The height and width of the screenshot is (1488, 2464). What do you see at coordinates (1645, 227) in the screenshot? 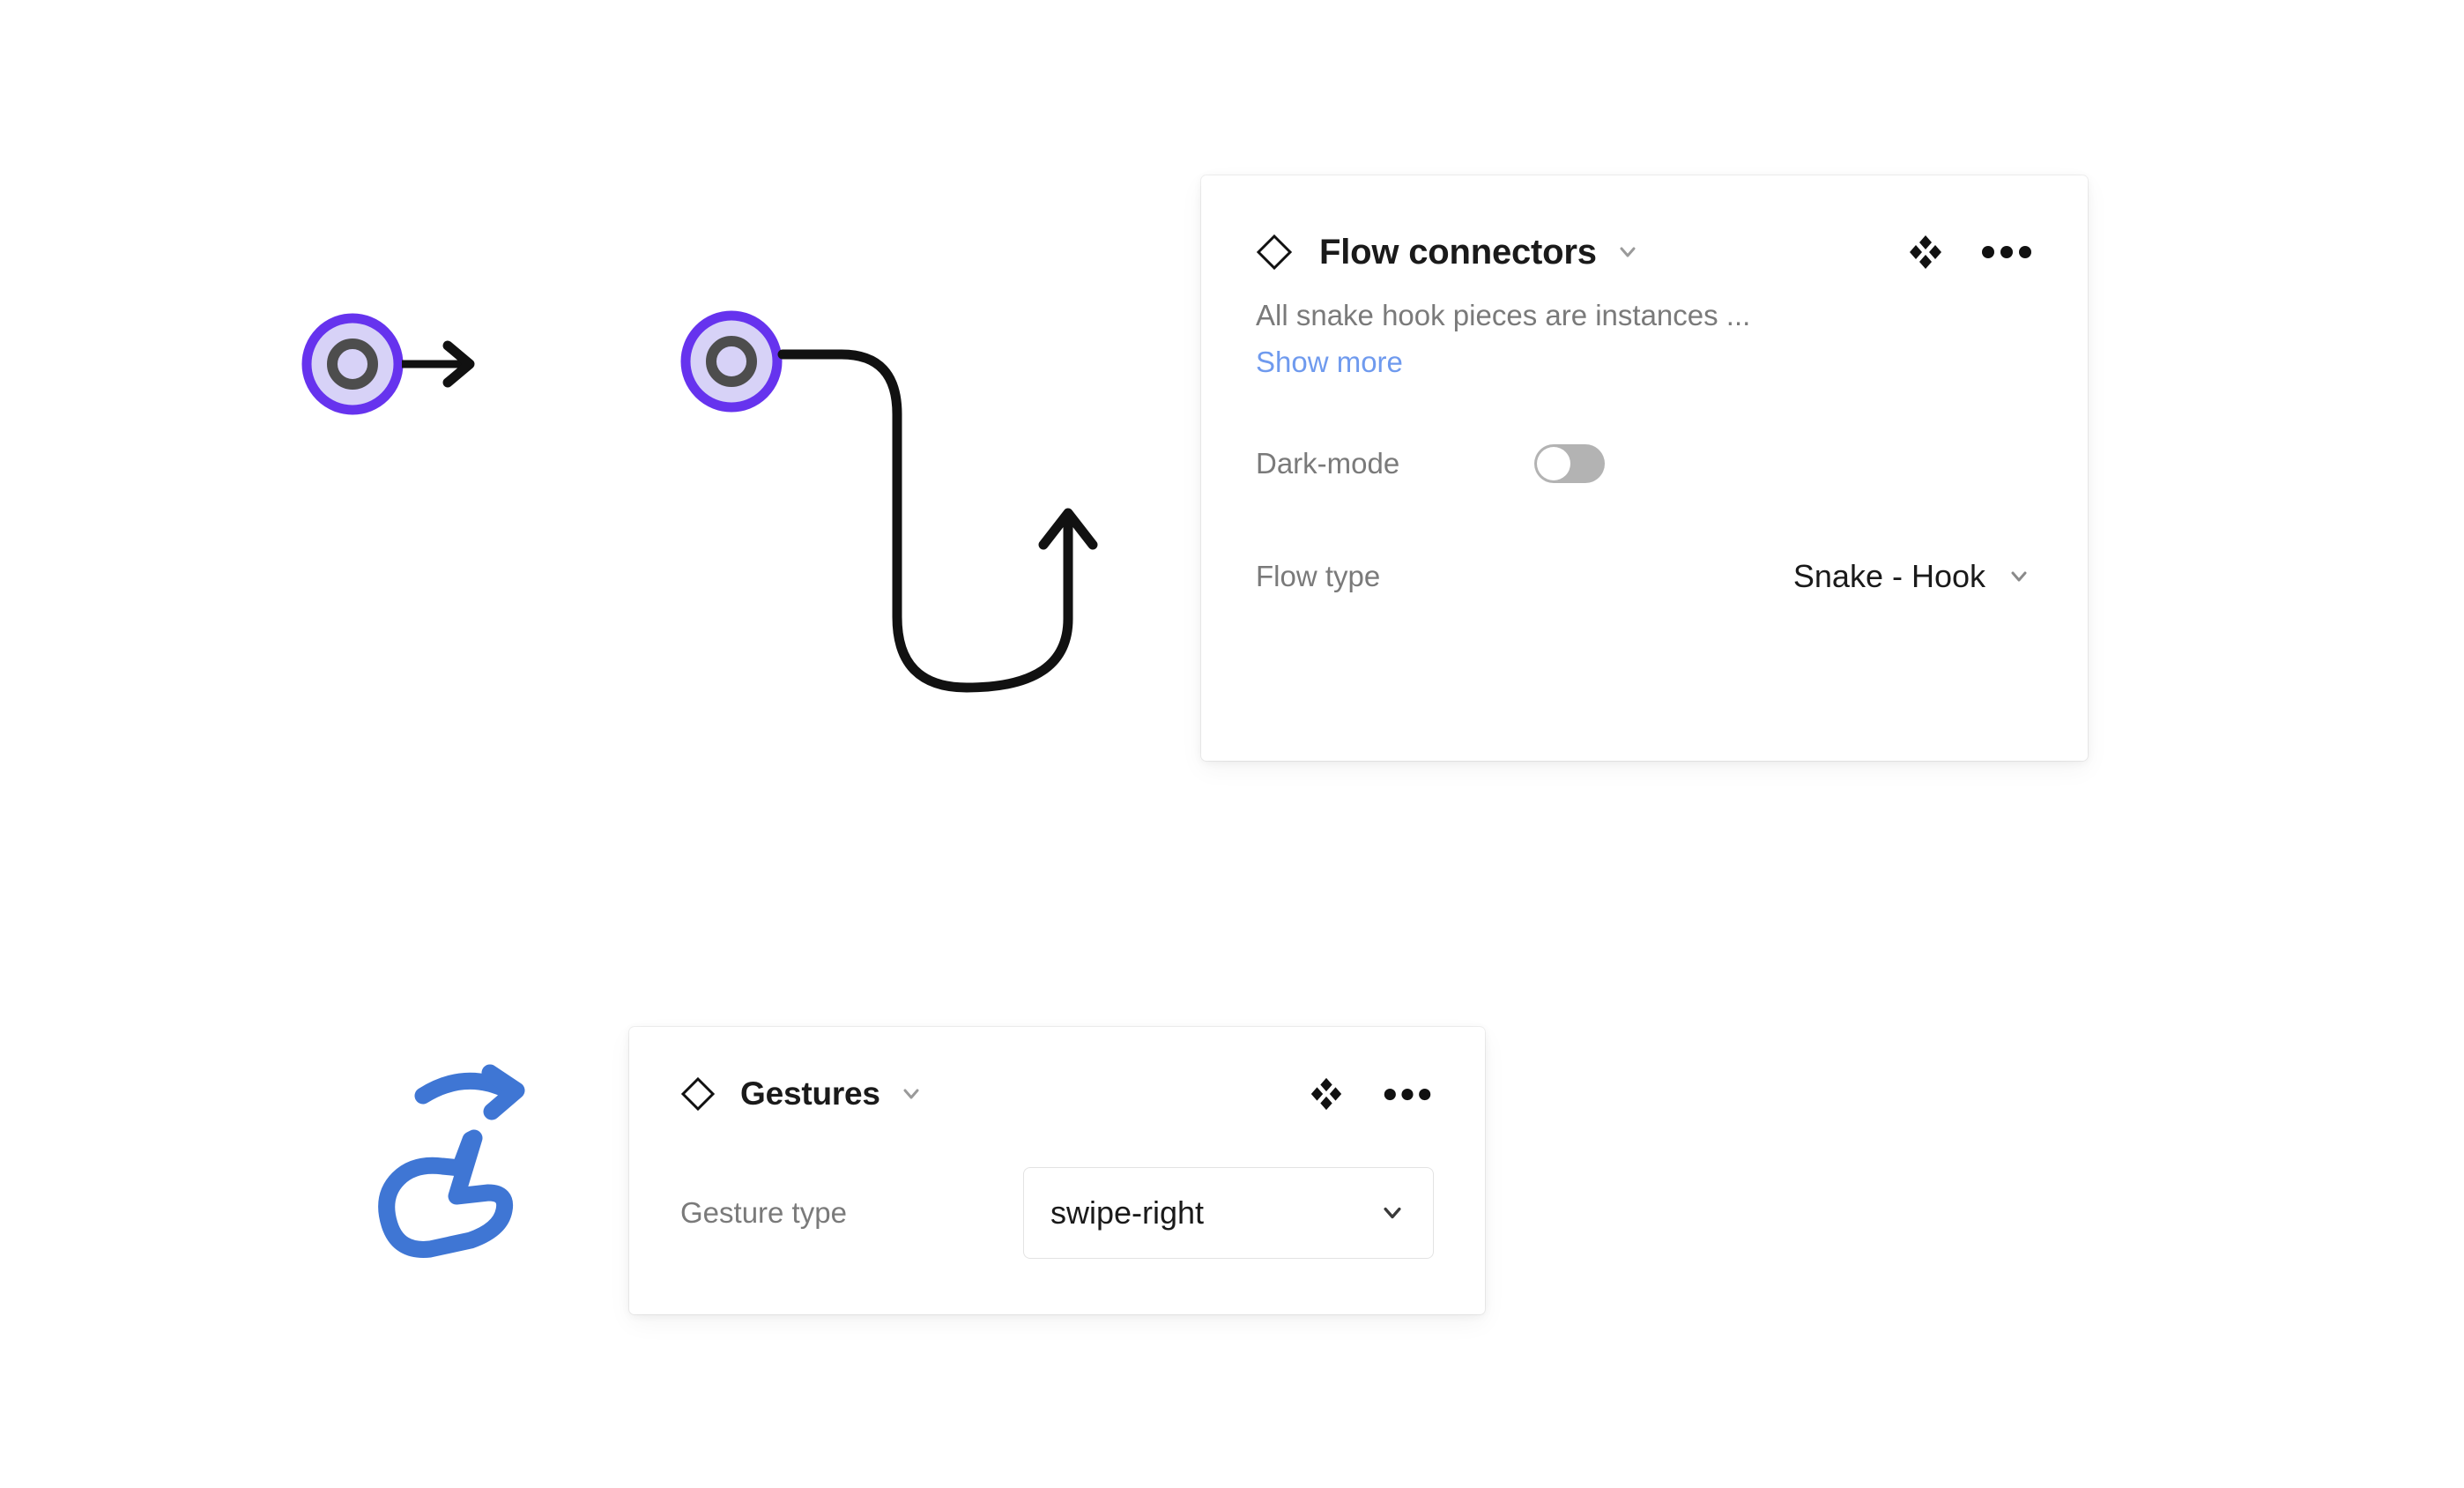
I see `flow-connectors-panel-header: Flow connectors` at bounding box center [1645, 227].